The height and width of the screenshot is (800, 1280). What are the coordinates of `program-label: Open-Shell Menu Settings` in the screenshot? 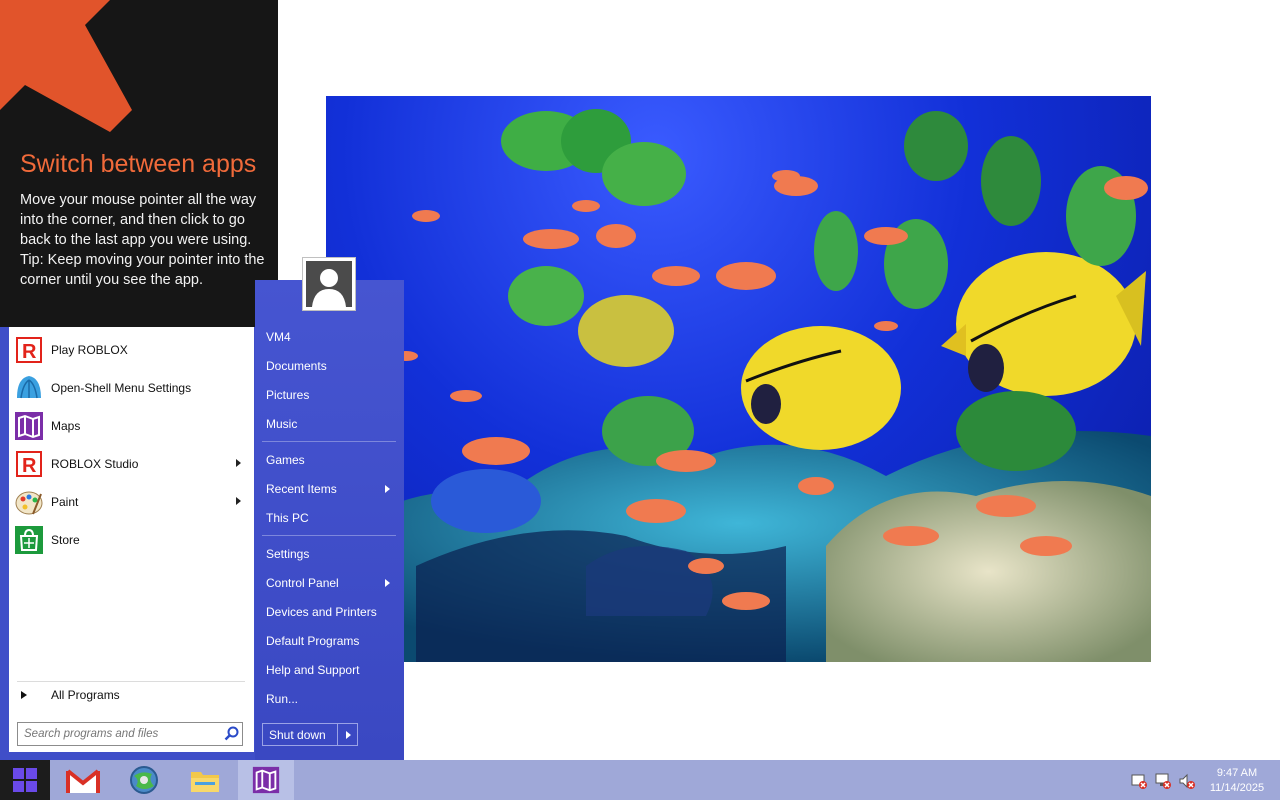 It's located at (121, 388).